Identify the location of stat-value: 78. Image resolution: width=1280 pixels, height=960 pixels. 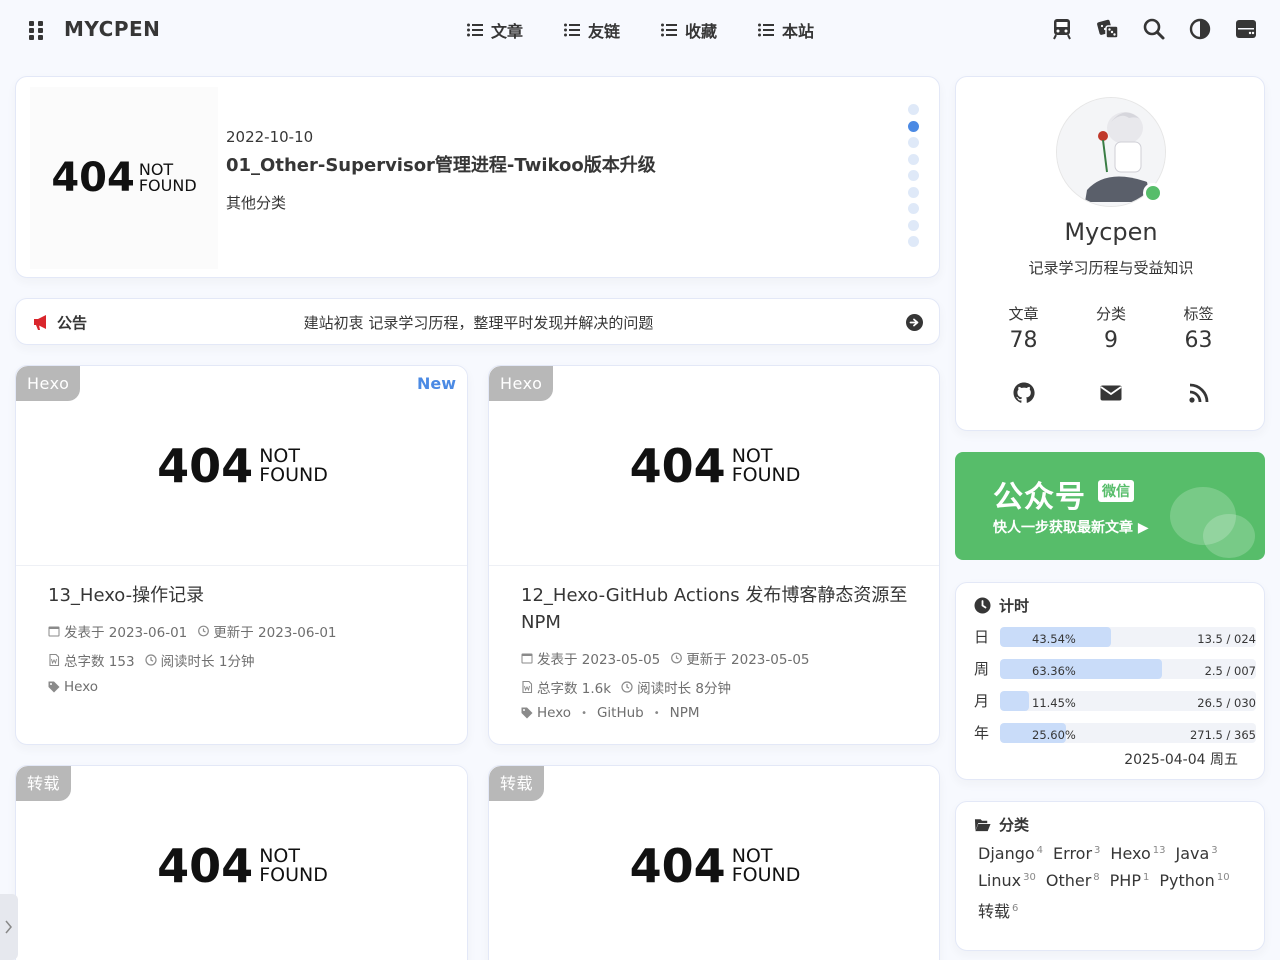
(1023, 340).